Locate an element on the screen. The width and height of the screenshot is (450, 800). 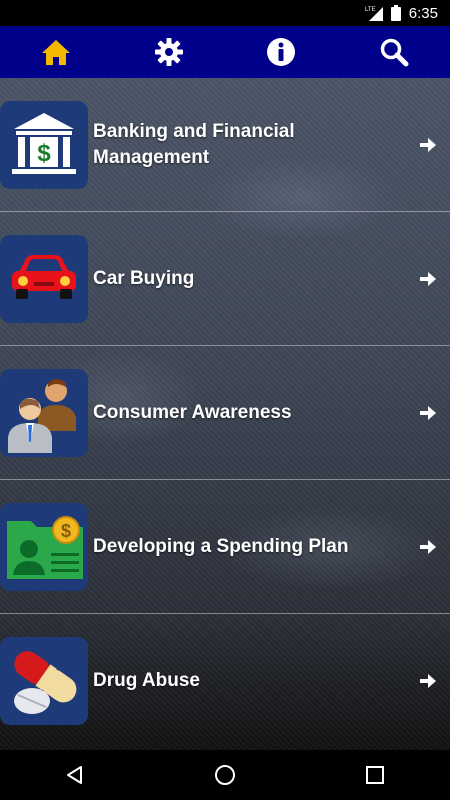
id-card-money-icon: $ is located at coordinates (44, 546).